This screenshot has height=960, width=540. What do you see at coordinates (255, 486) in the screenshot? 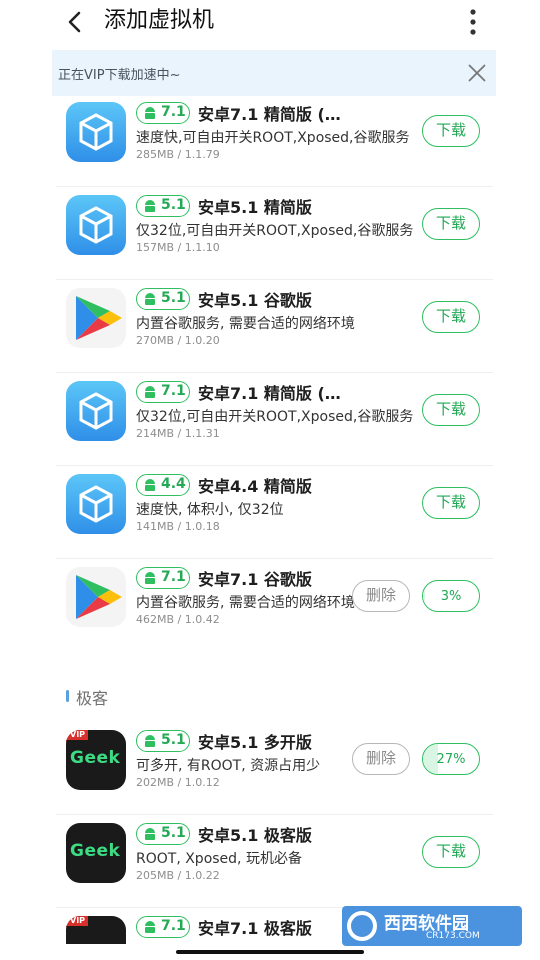
I see `vm-name: 安卓4.4 精简版` at bounding box center [255, 486].